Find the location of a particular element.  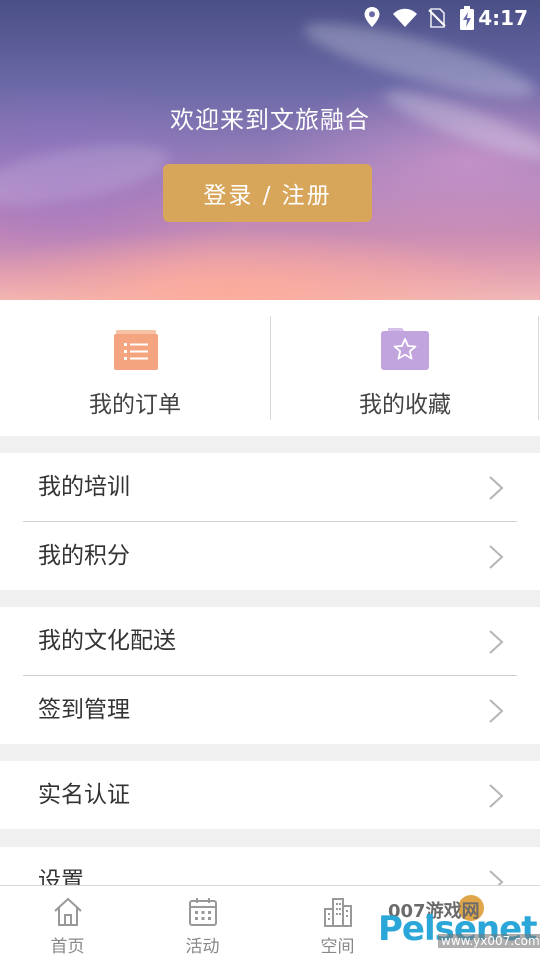

tab-home: 首页 is located at coordinates (67, 923).